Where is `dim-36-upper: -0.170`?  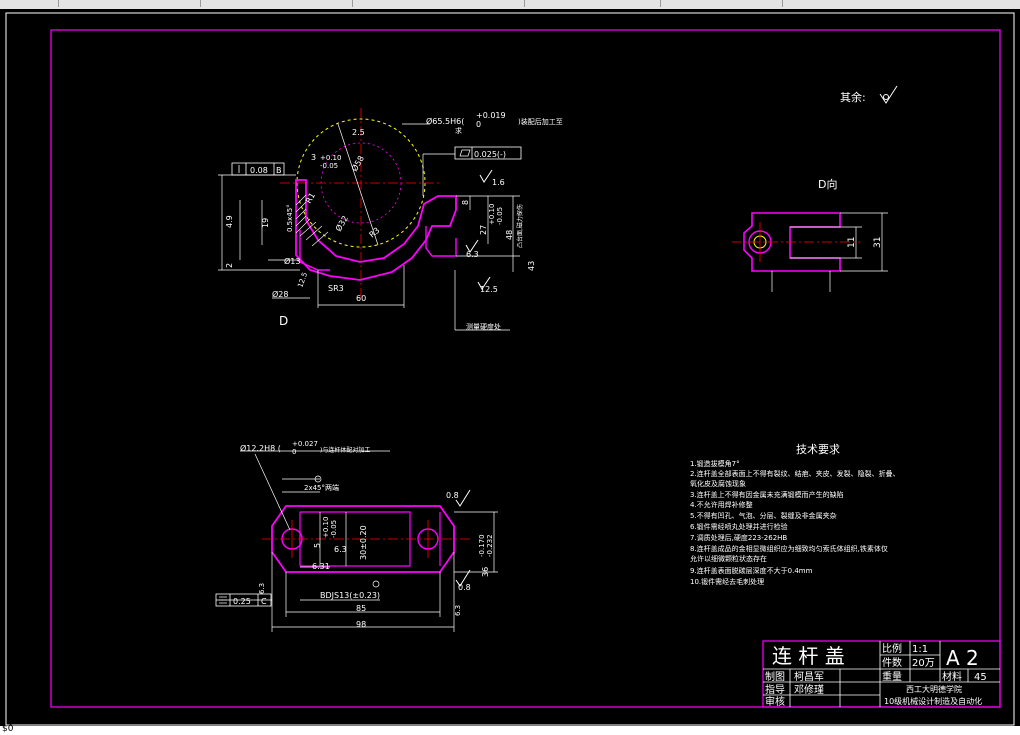
dim-36-upper: -0.170 is located at coordinates (482, 545).